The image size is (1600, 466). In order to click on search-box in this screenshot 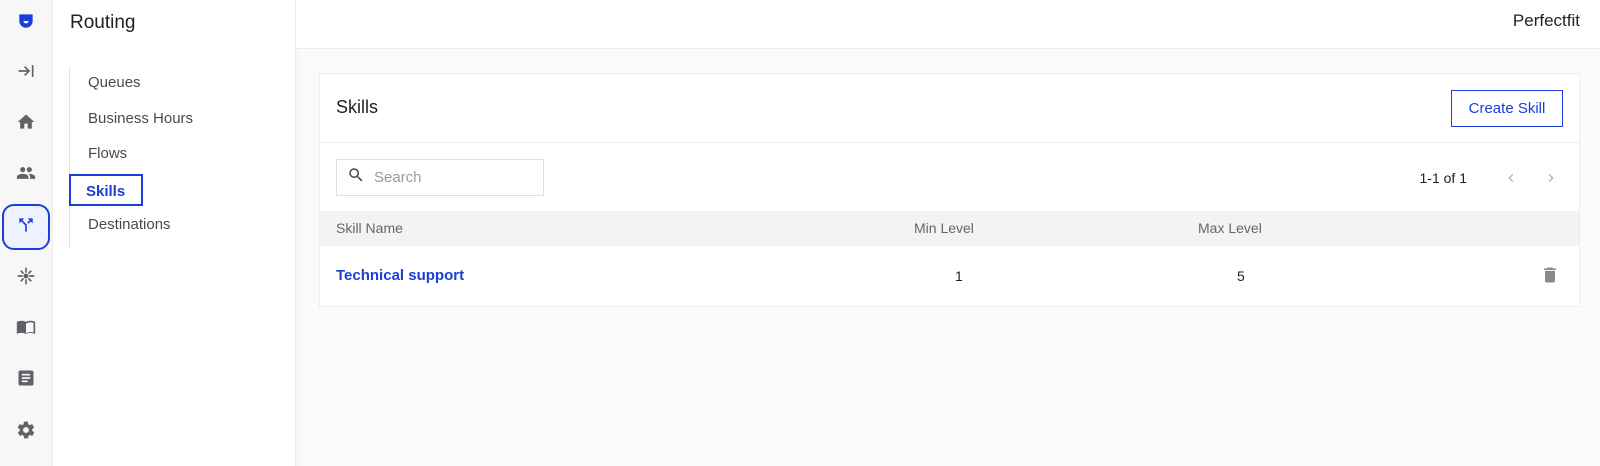, I will do `click(440, 177)`.